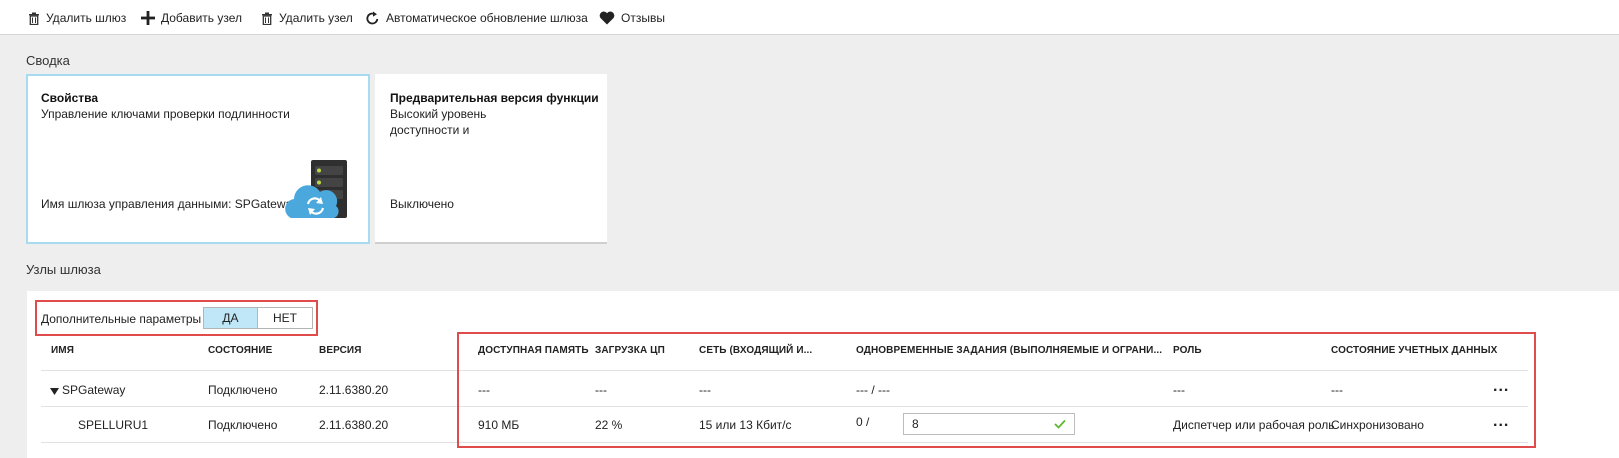 This screenshot has width=1619, height=458. What do you see at coordinates (62, 350) in the screenshot?
I see `column-header-name: ИМЯ` at bounding box center [62, 350].